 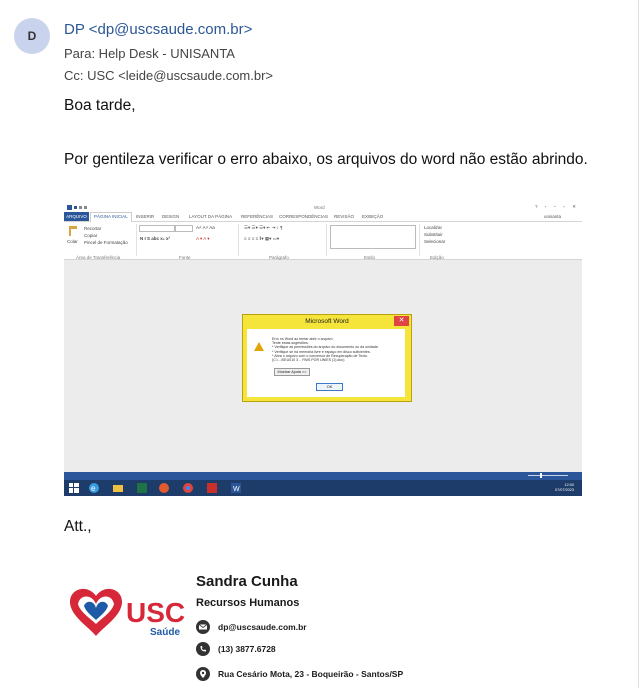 What do you see at coordinates (292, 372) in the screenshot?
I see `show-help-button: Mostrar Ajuda >>` at bounding box center [292, 372].